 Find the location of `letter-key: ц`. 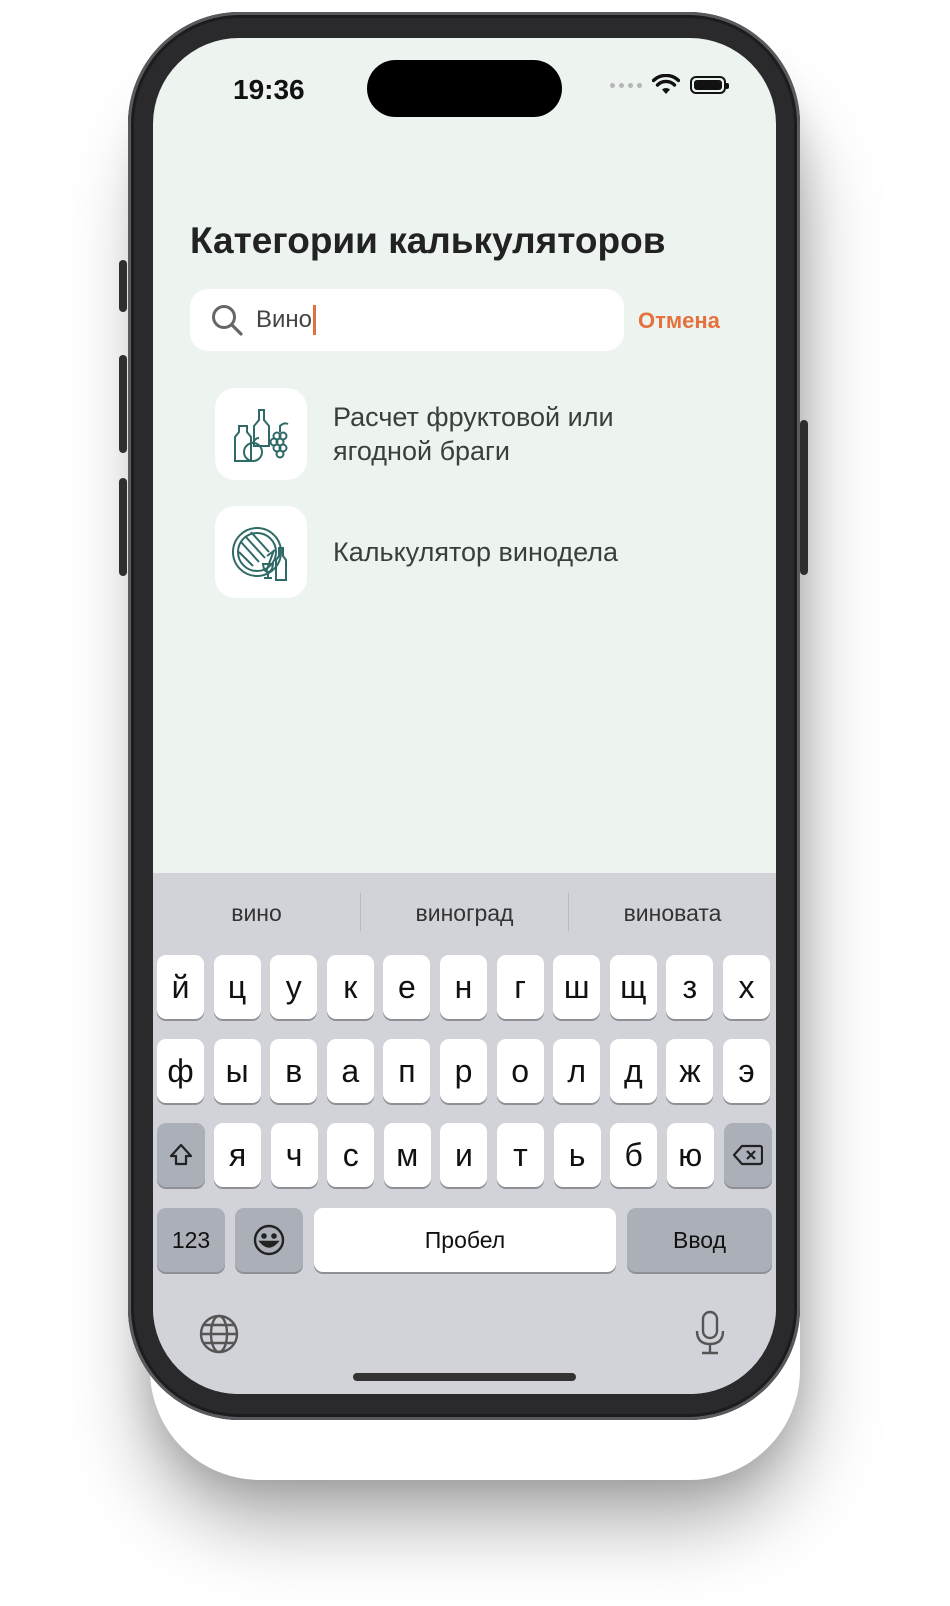

letter-key: ц is located at coordinates (237, 987).